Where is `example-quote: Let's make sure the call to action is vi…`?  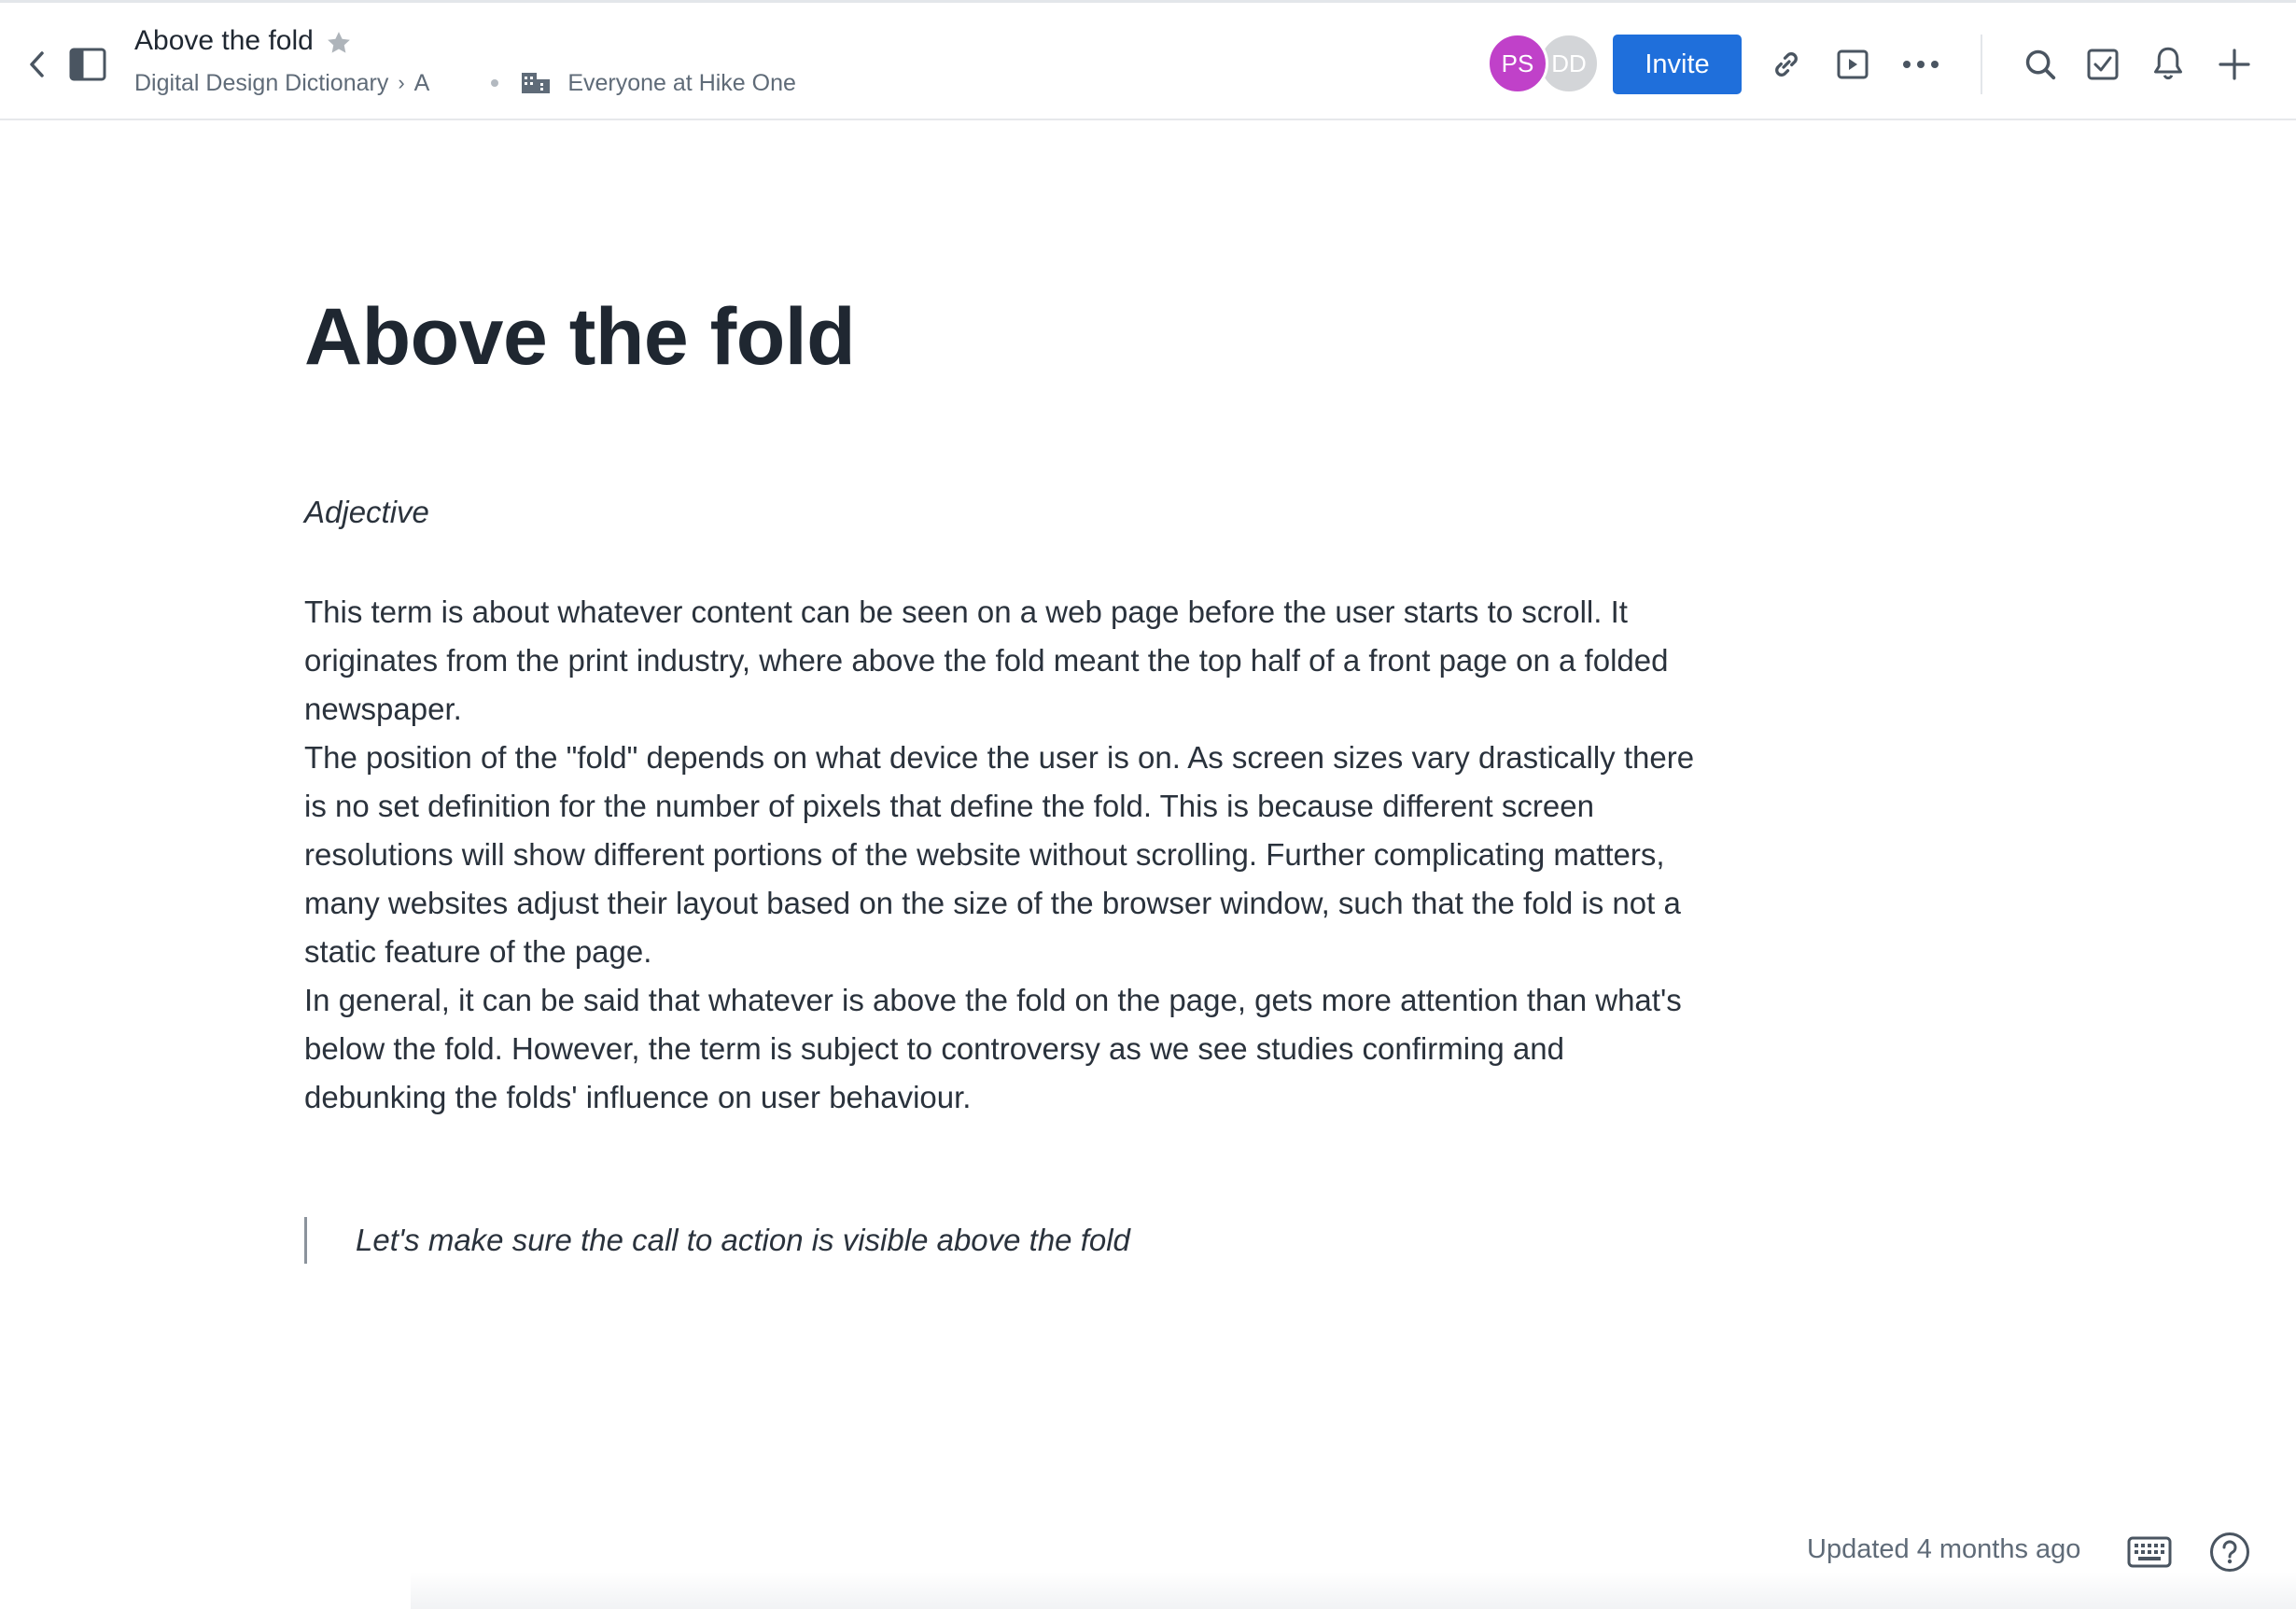 example-quote: Let's make sure the call to action is vi… is located at coordinates (717, 1240).